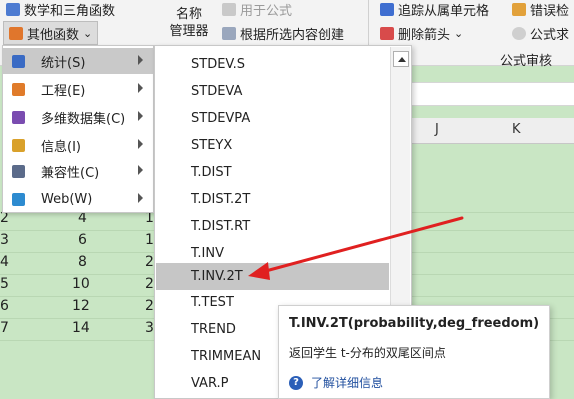 The height and width of the screenshot is (399, 574). What do you see at coordinates (70, 11) in the screenshot?
I see `math-trig-label: 数学和三角函数` at bounding box center [70, 11].